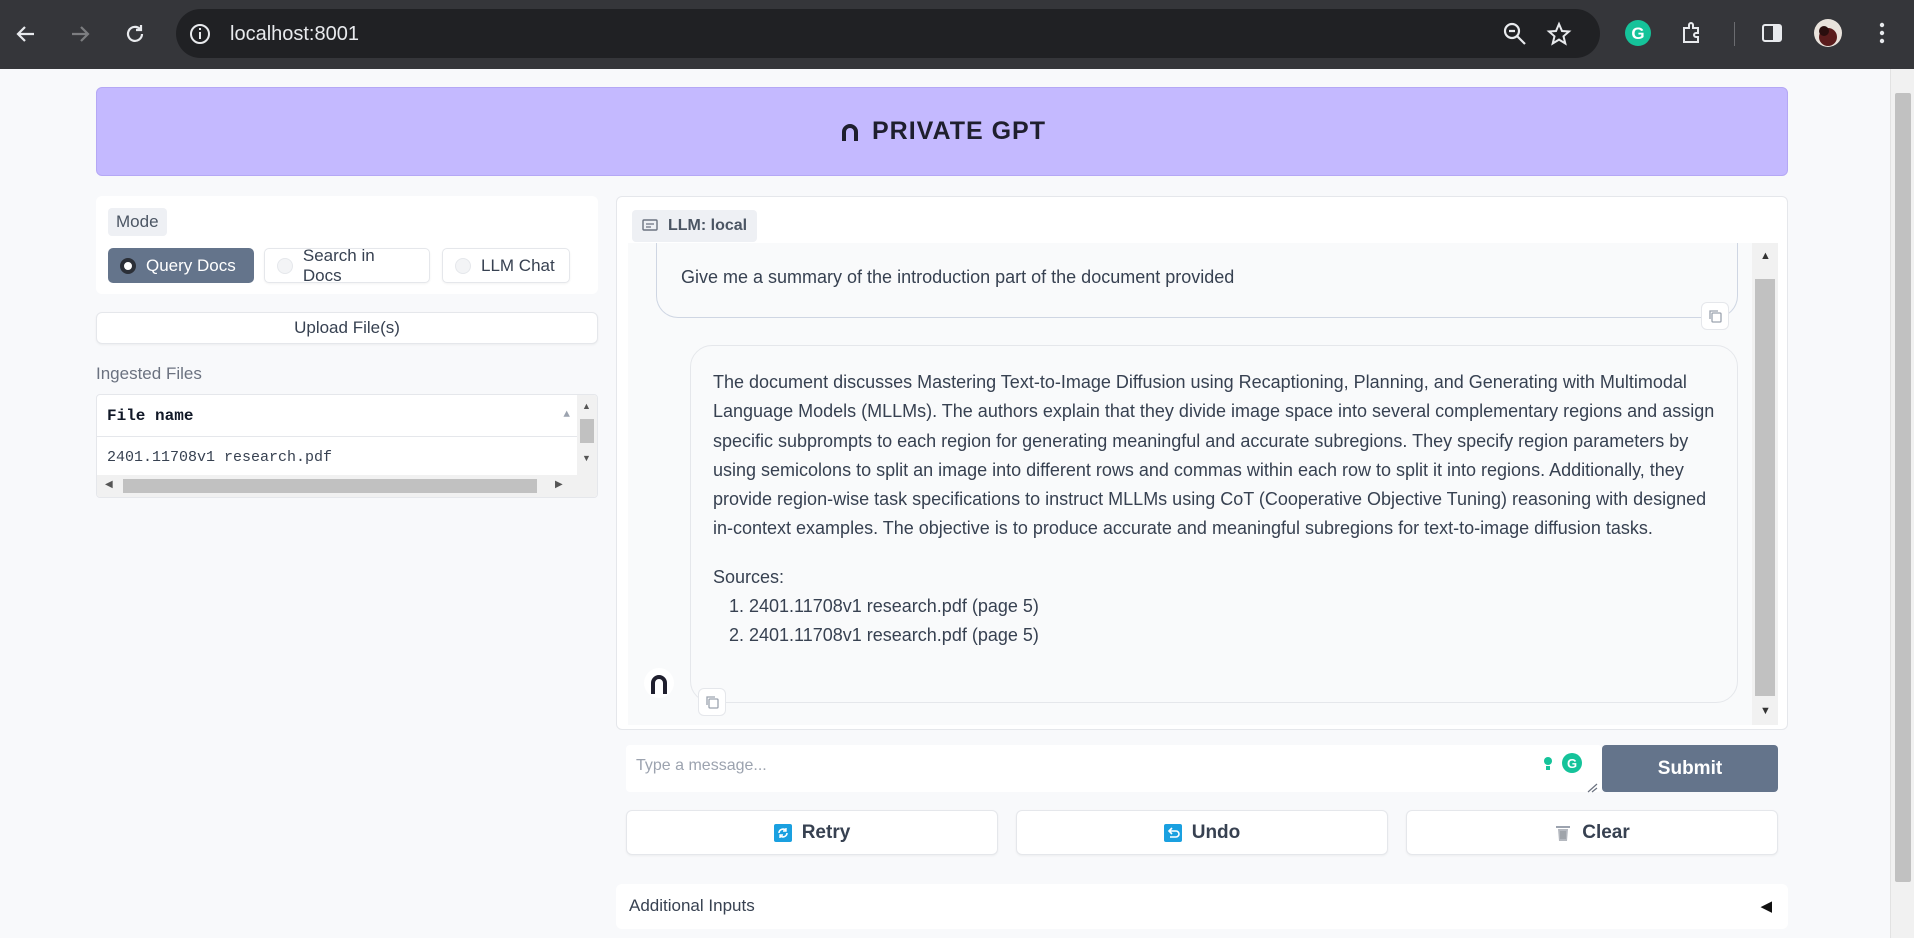 The image size is (1914, 938). What do you see at coordinates (1692, 33) in the screenshot?
I see `extensions-puzzle-icon` at bounding box center [1692, 33].